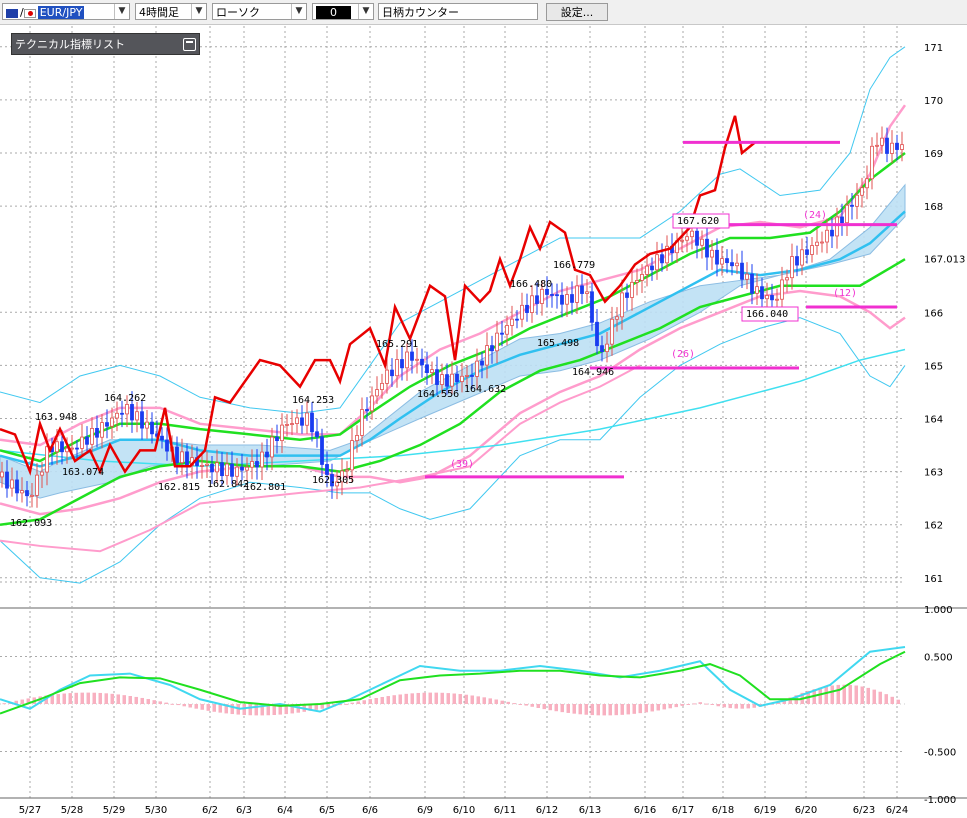 The image size is (967, 818). What do you see at coordinates (938, 610) in the screenshot?
I see `sub-tick-label: 1.000` at bounding box center [938, 610].